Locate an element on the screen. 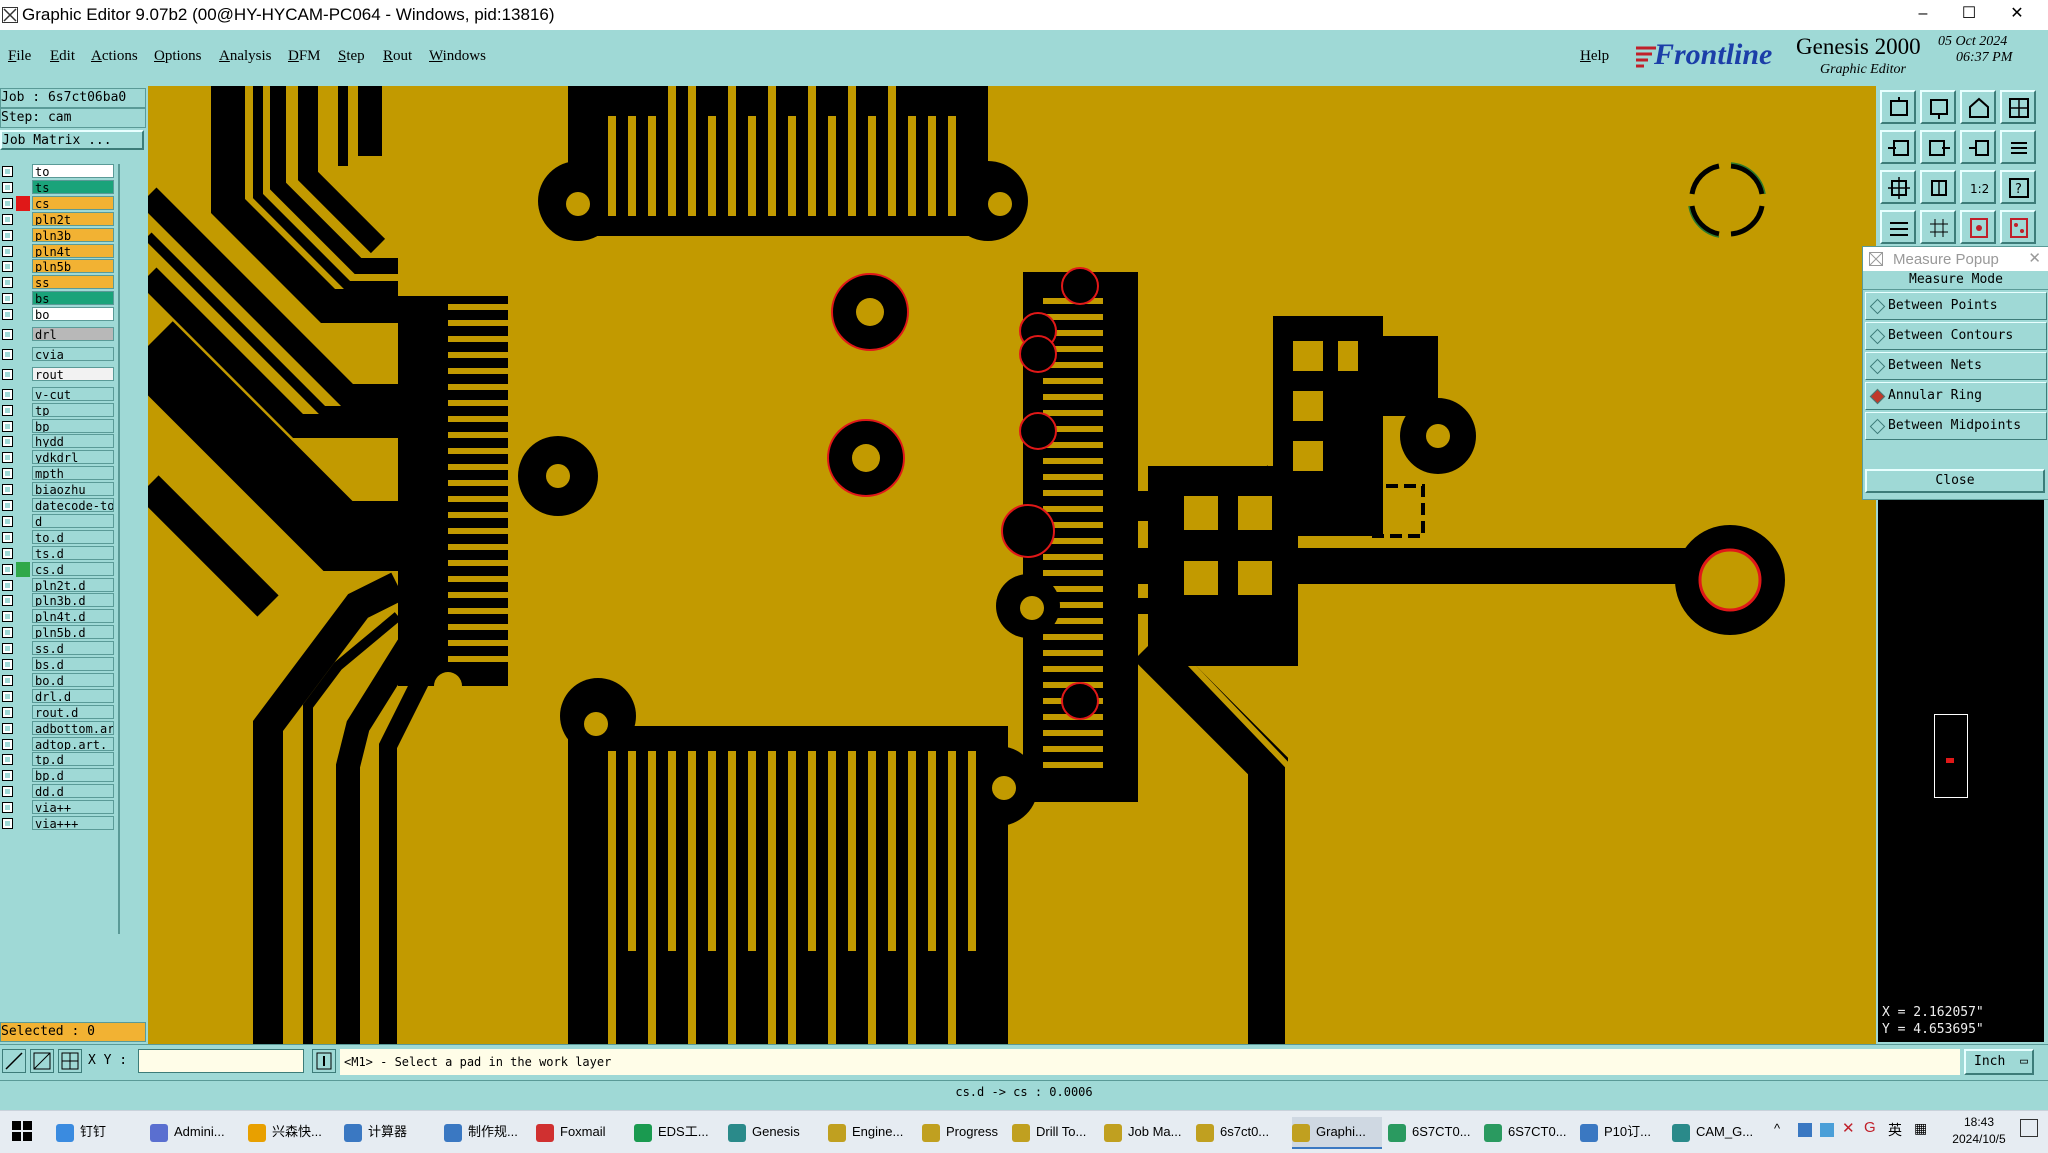 Image resolution: width=2048 pixels, height=1153 pixels. layer-row-cs: cs is located at coordinates (59, 203).